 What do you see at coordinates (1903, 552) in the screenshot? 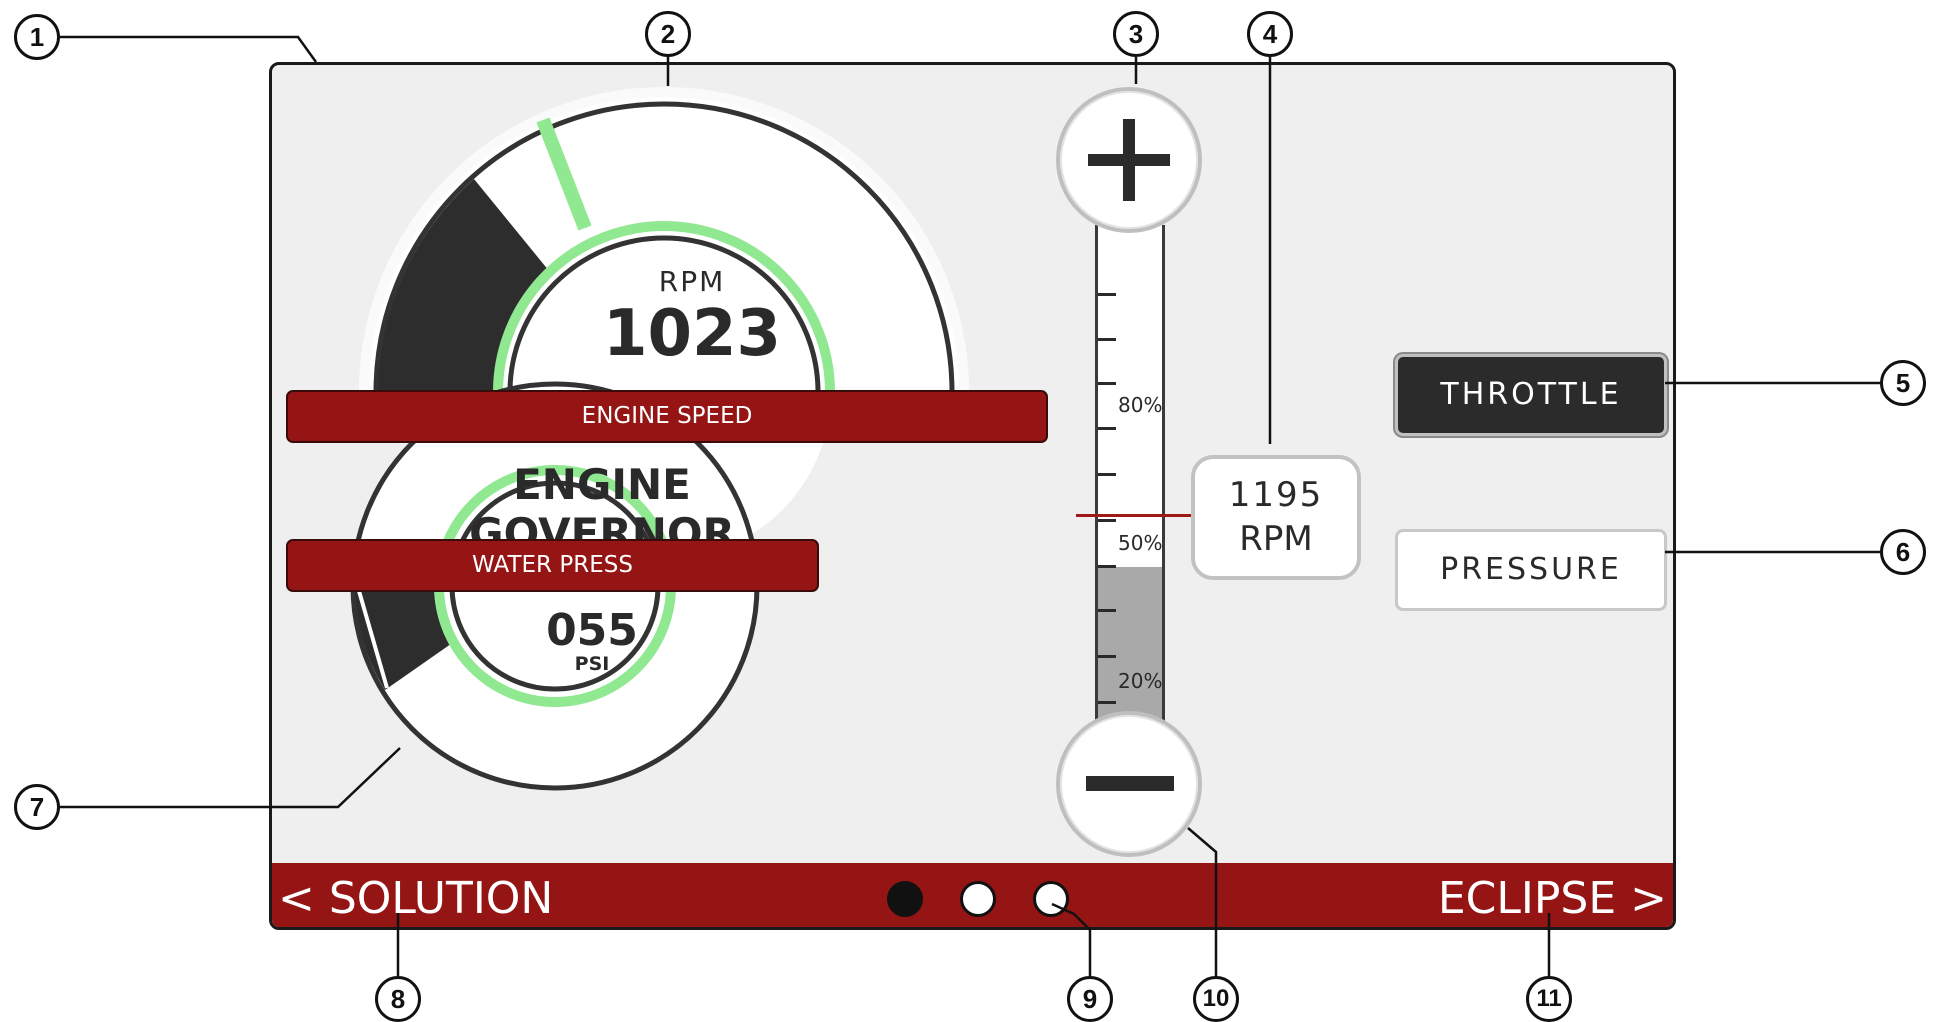
I see `callout-badge: 6` at bounding box center [1903, 552].